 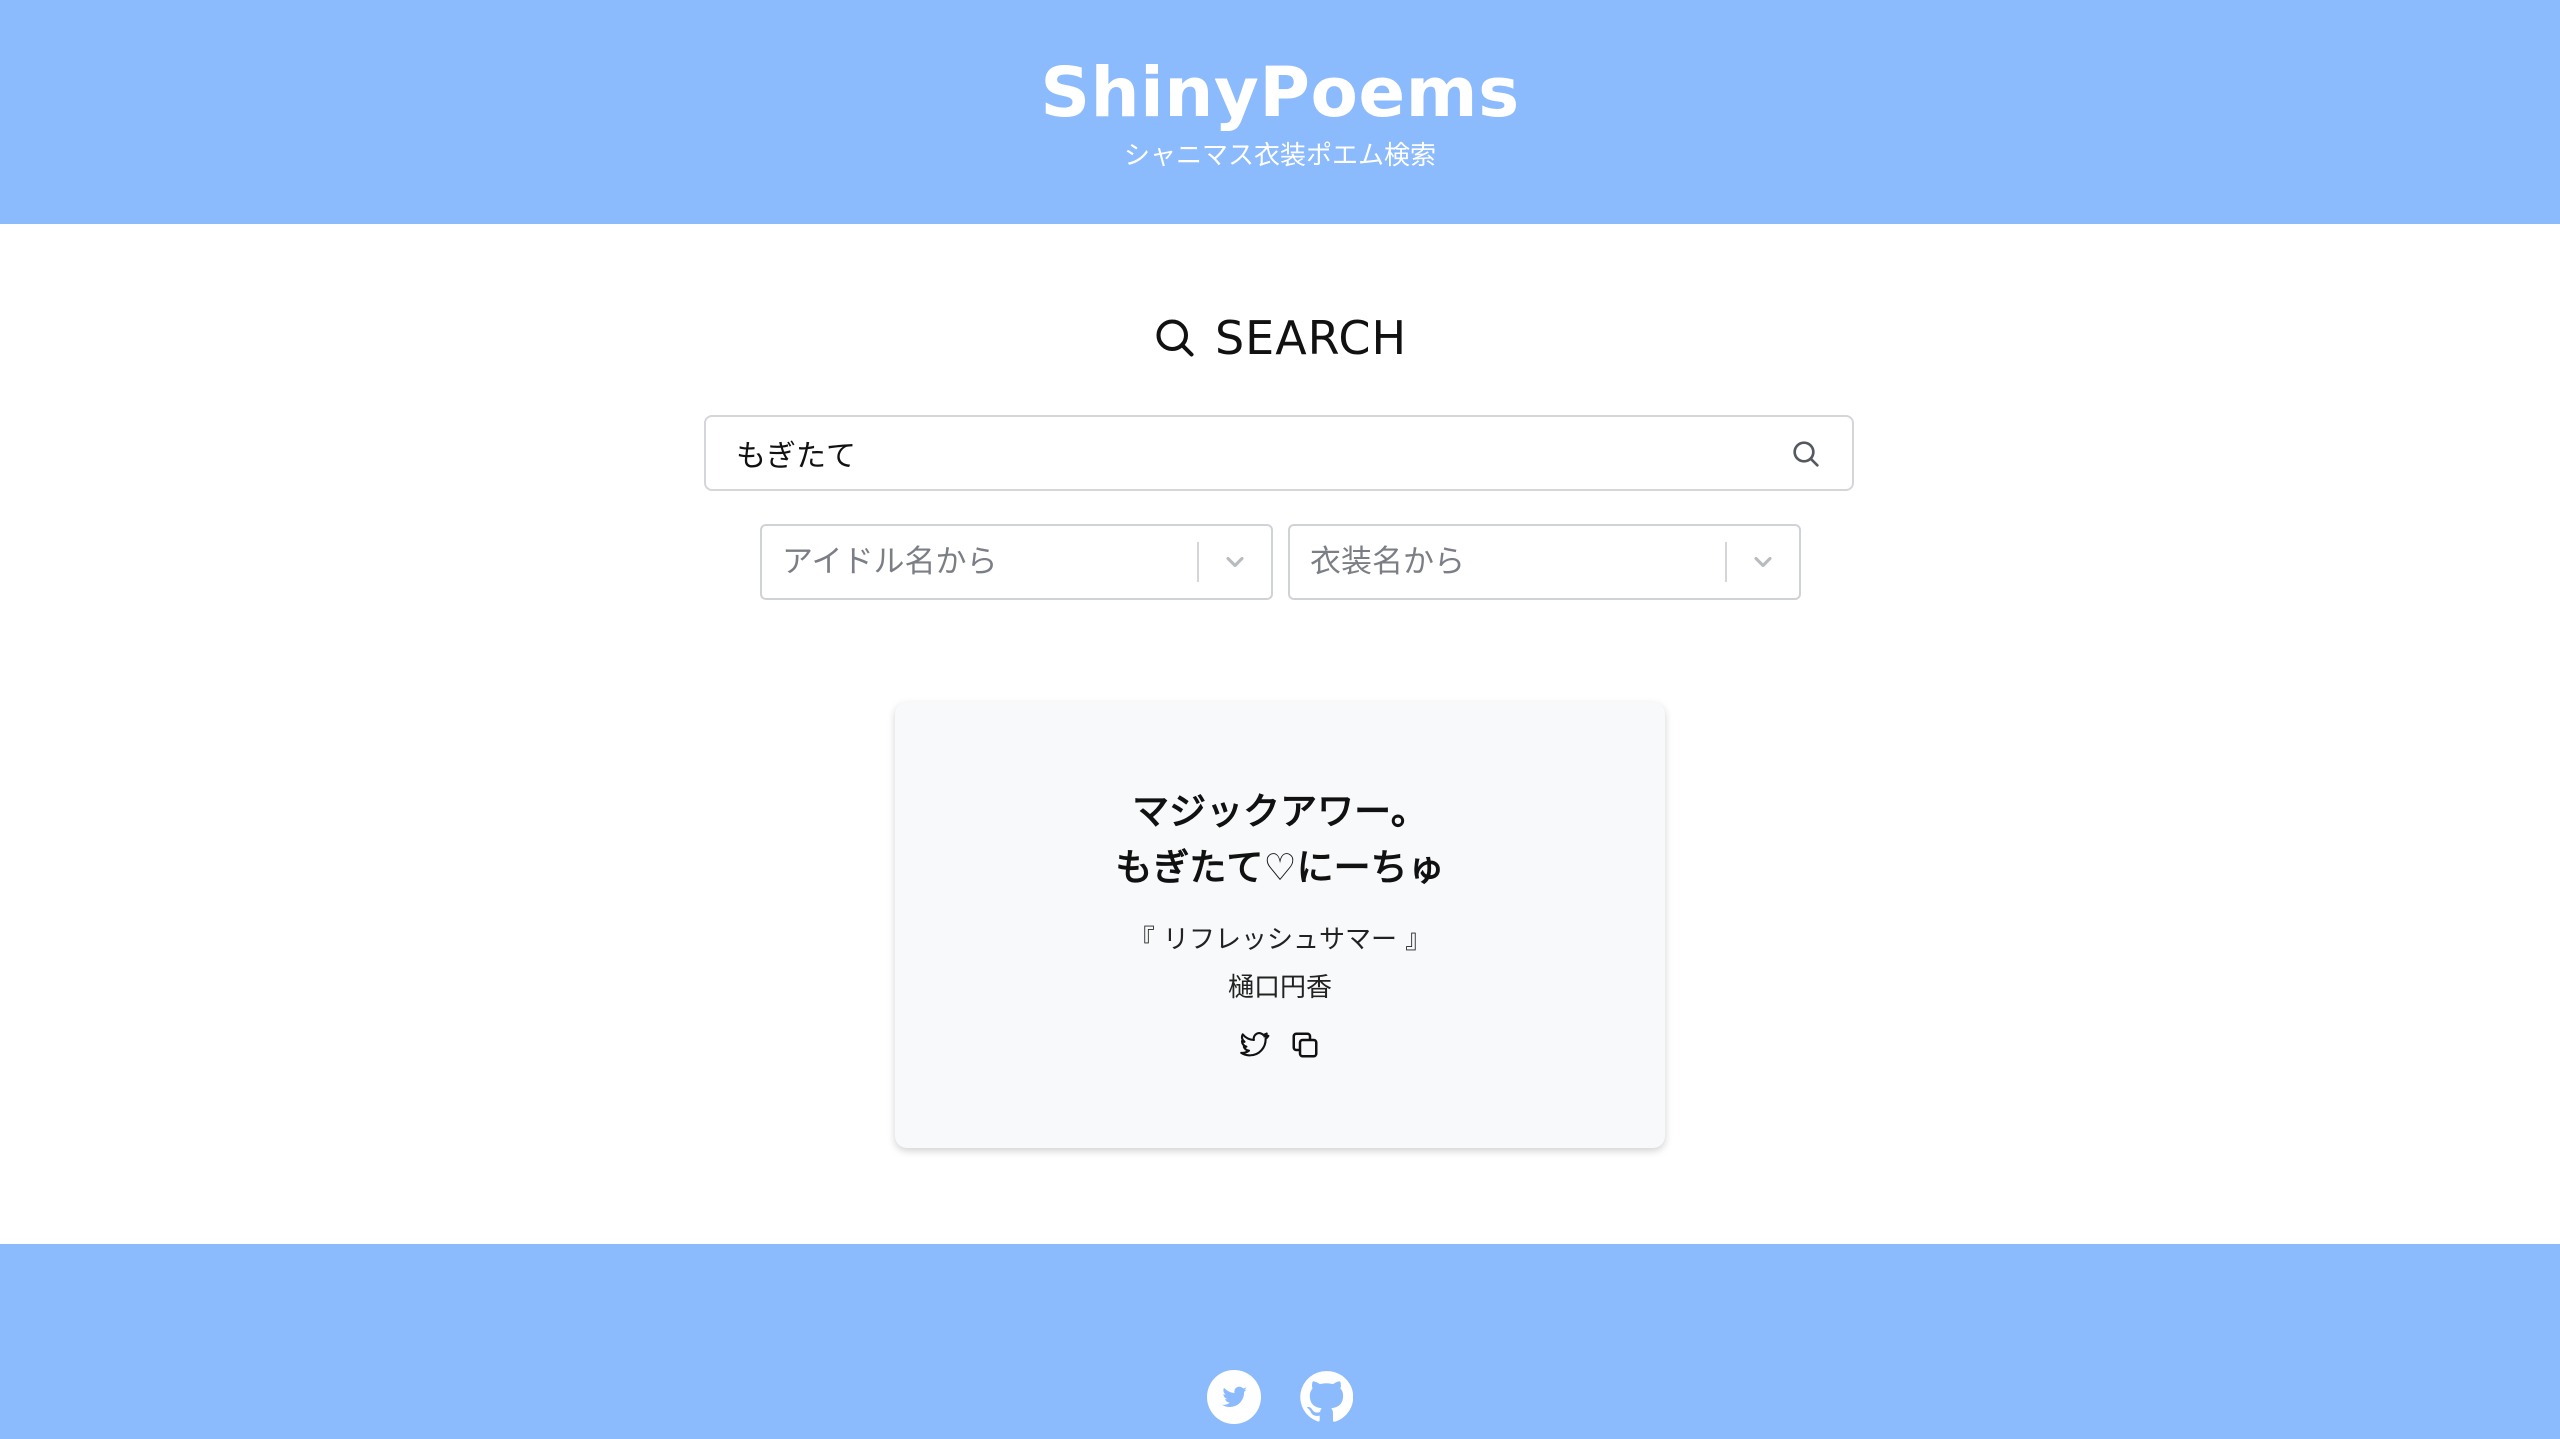 What do you see at coordinates (1280, 1046) in the screenshot?
I see `card-actions` at bounding box center [1280, 1046].